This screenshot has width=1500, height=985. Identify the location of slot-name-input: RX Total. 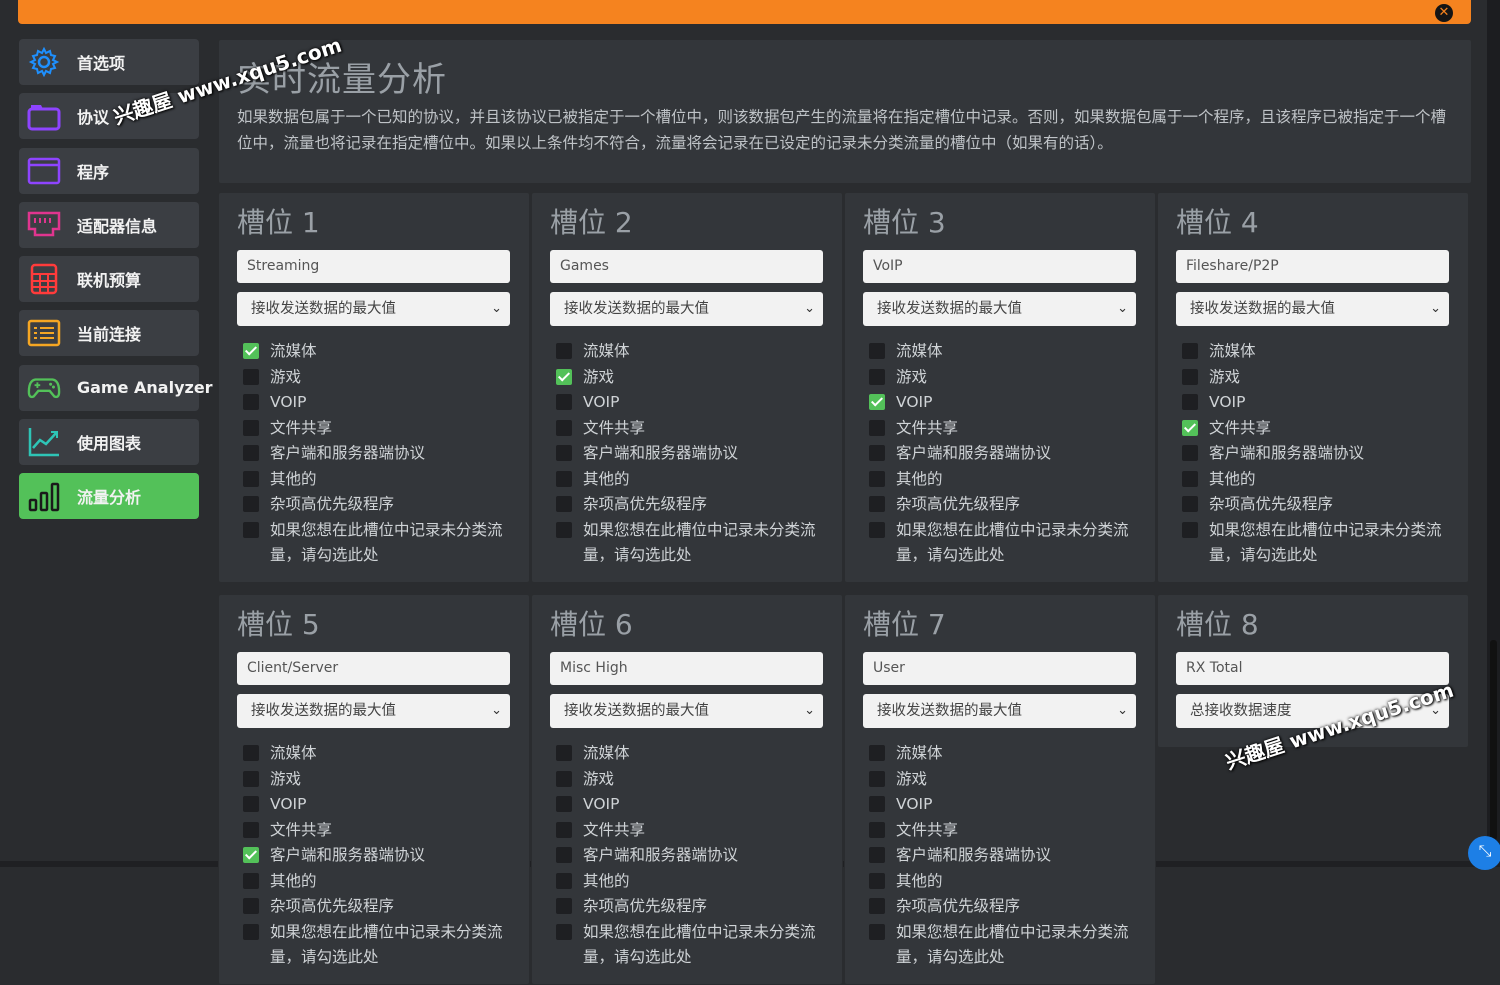
(1312, 668).